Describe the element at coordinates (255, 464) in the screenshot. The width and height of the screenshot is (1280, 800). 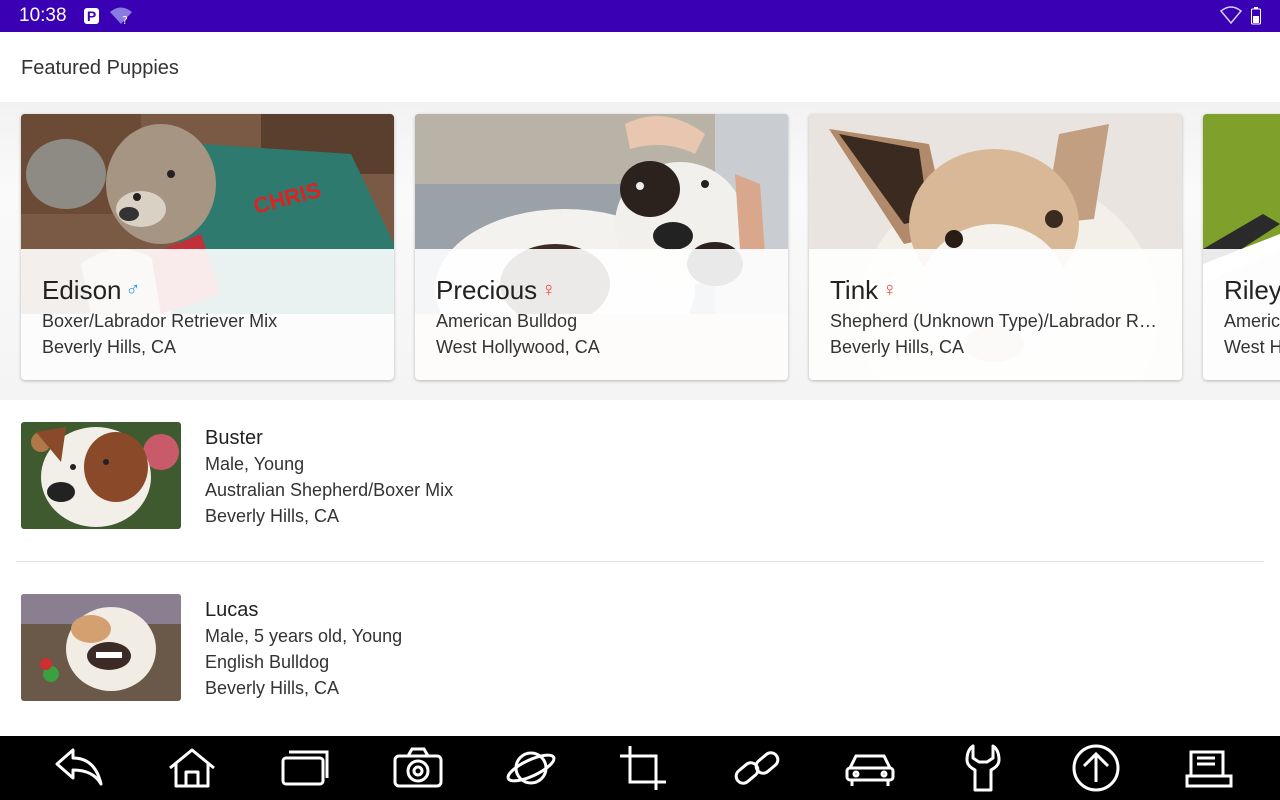
I see `dog-details: Male, Young` at that location.